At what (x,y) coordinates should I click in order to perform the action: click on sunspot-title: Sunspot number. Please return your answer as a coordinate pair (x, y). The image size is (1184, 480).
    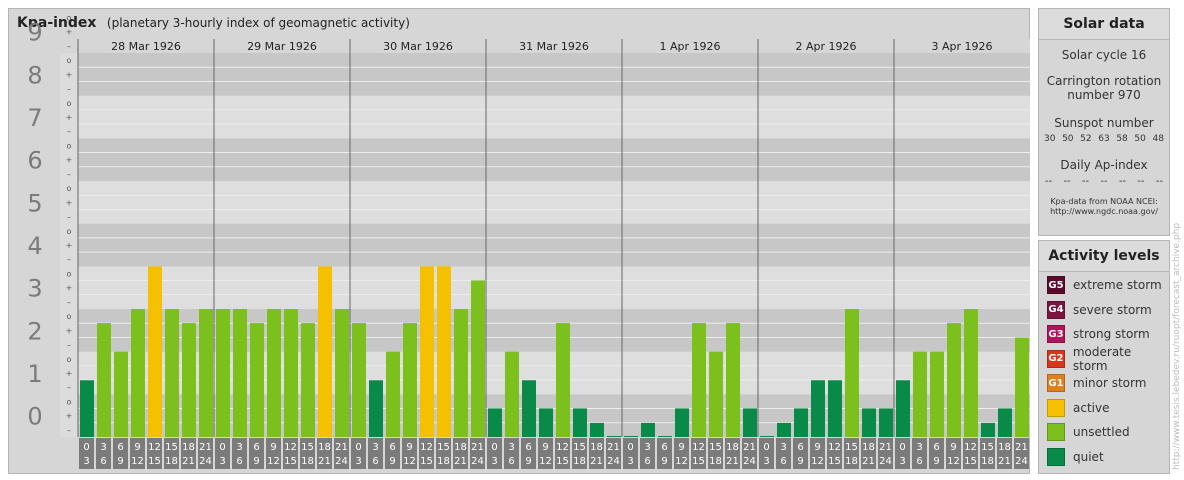
    Looking at the image, I should click on (1104, 123).